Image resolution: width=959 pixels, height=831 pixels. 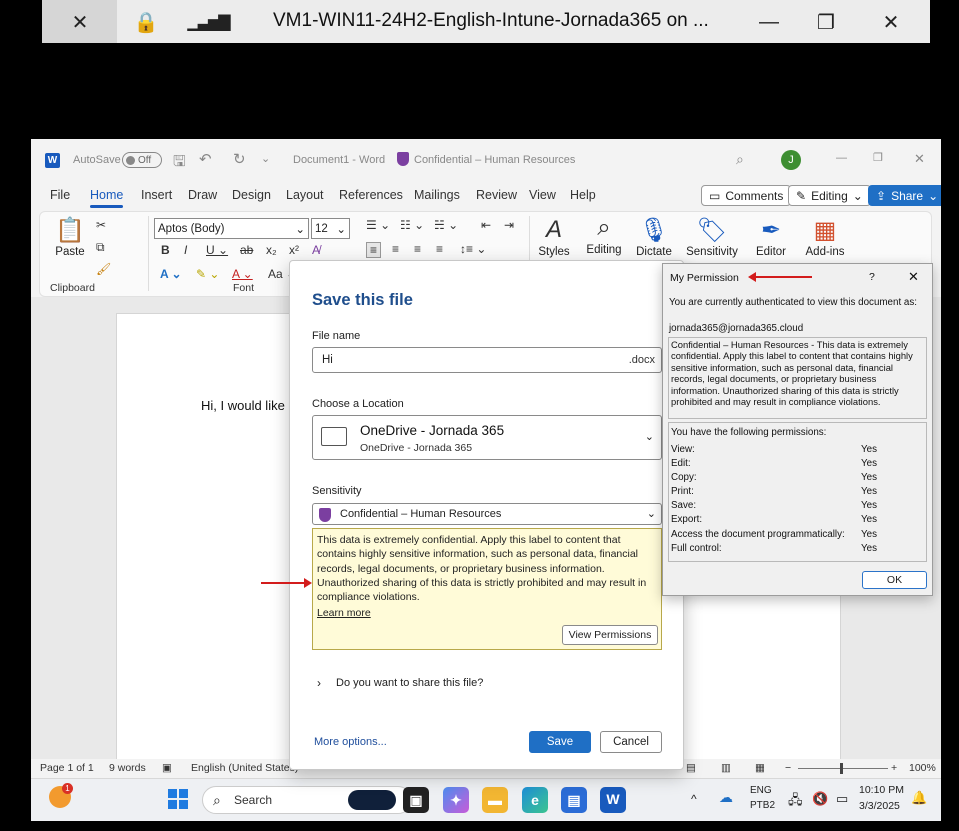 I want to click on lock-icon: 🔒, so click(x=146, y=22).